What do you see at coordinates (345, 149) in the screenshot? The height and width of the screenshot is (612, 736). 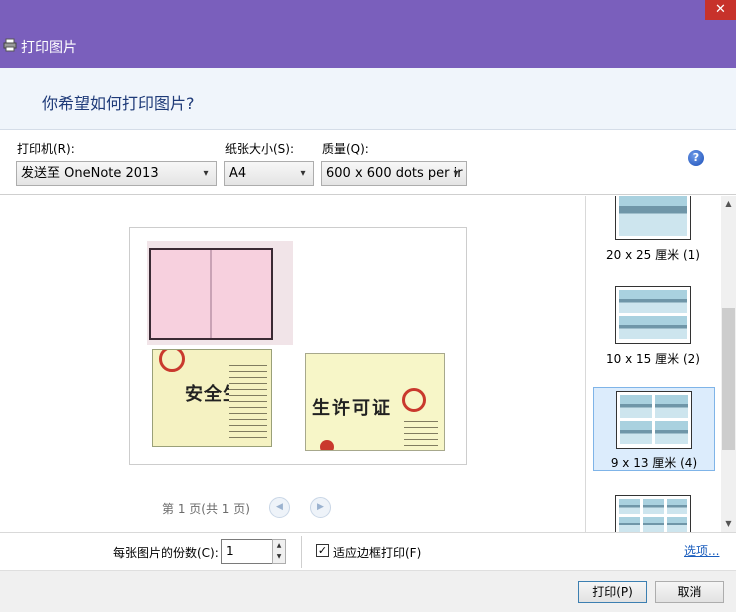 I see `quality-label: 质量(Q):` at bounding box center [345, 149].